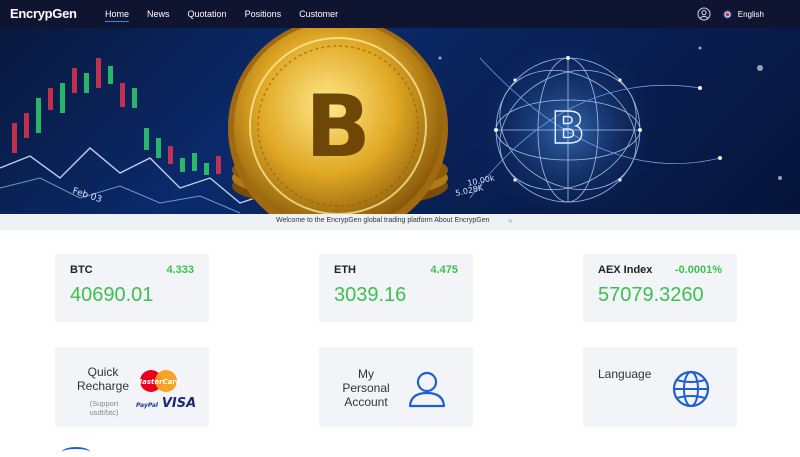  Describe the element at coordinates (345, 270) in the screenshot. I see `coin-name: ETH` at that location.